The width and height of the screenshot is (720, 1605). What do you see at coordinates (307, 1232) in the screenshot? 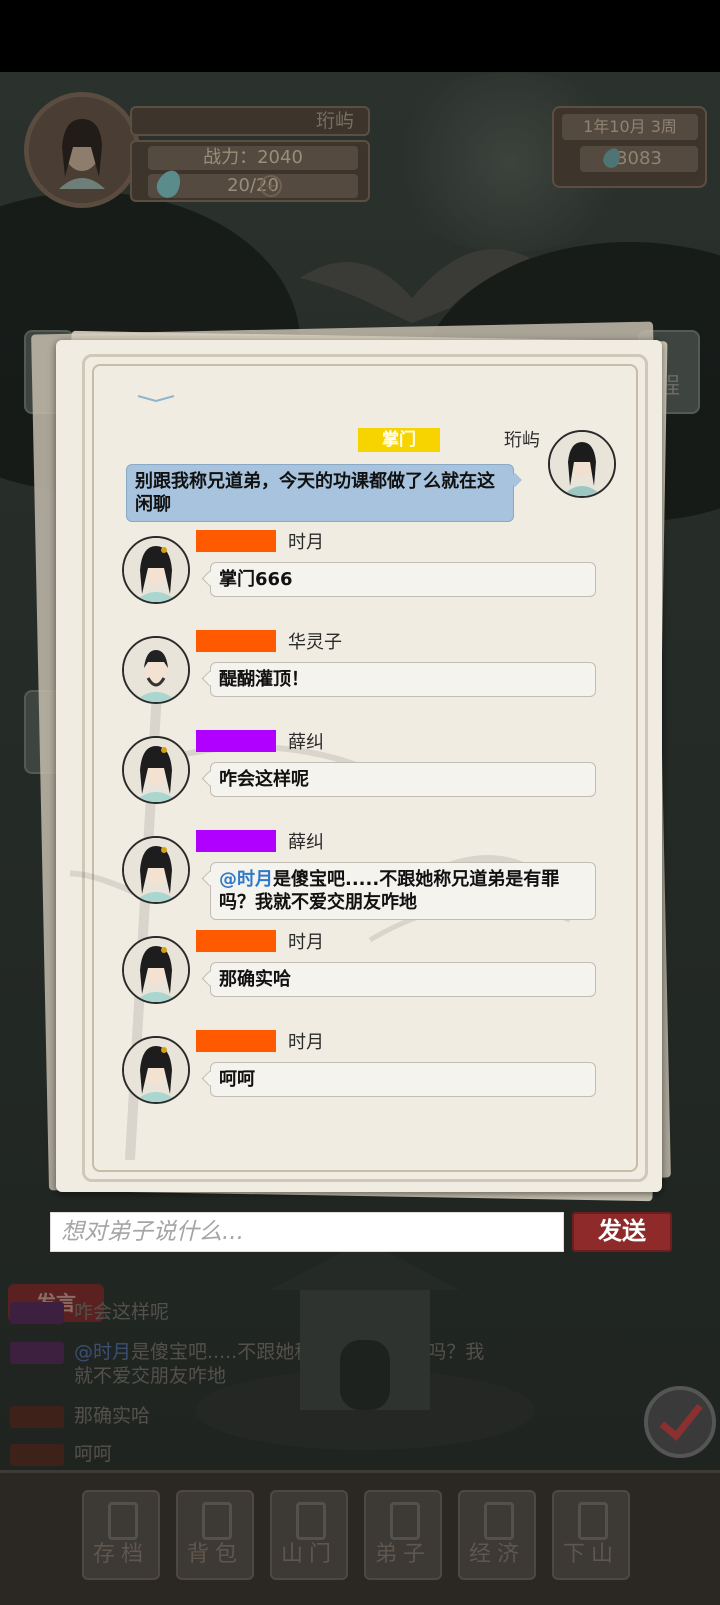
I see `chat-input` at bounding box center [307, 1232].